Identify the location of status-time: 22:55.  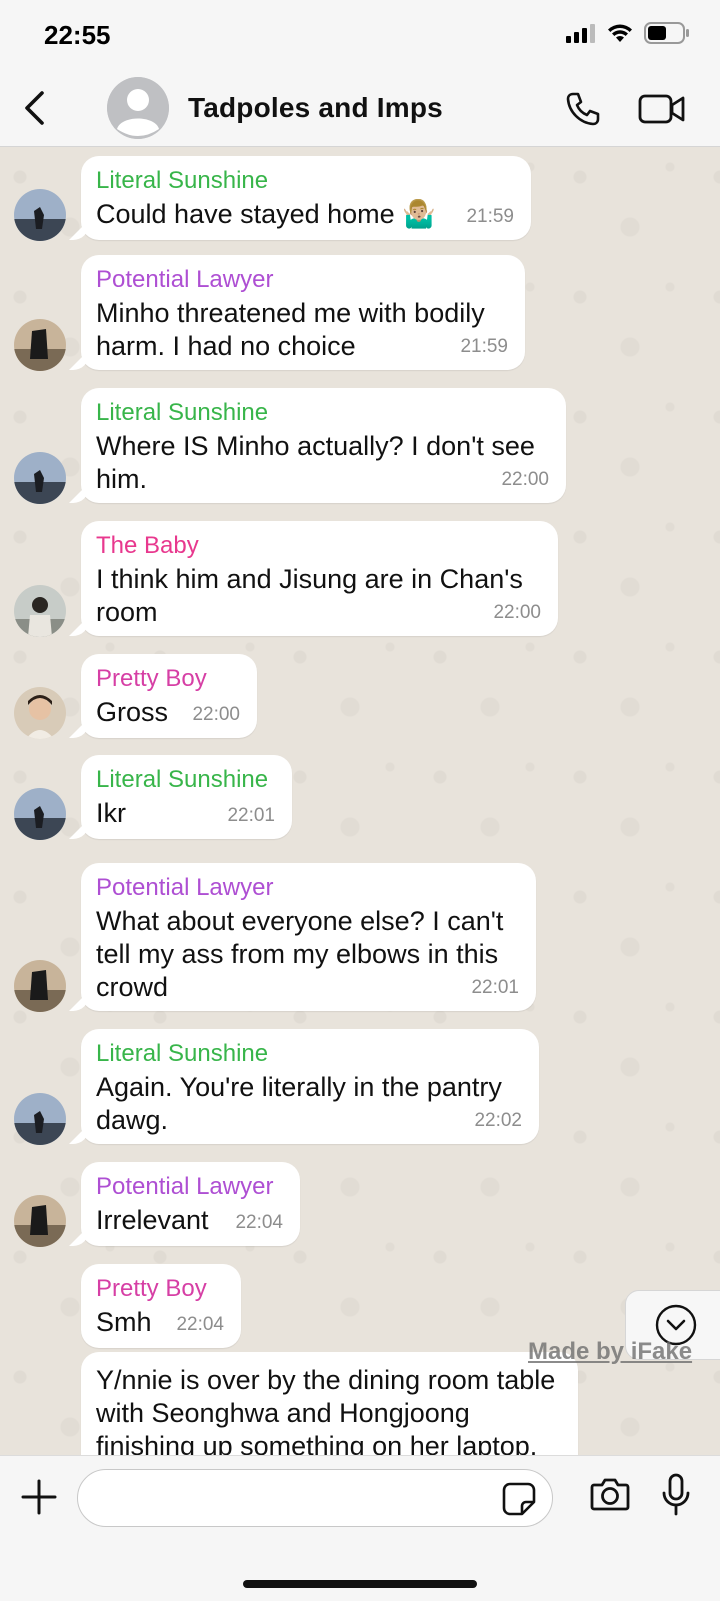
(77, 35).